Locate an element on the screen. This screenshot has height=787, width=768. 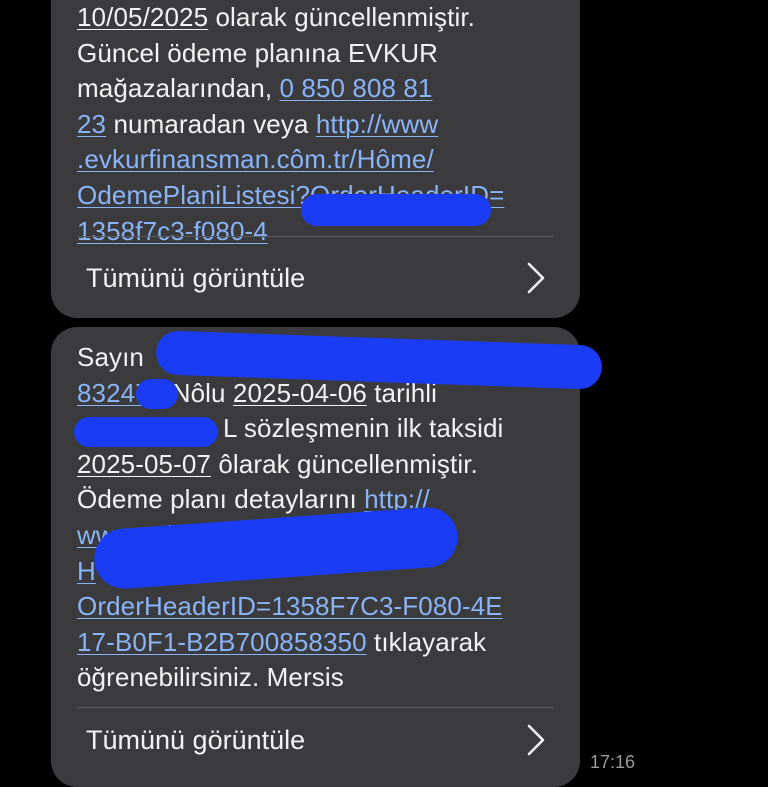
message-line: 10/05/2025 olarak güncellenmiştir. is located at coordinates (317, 18).